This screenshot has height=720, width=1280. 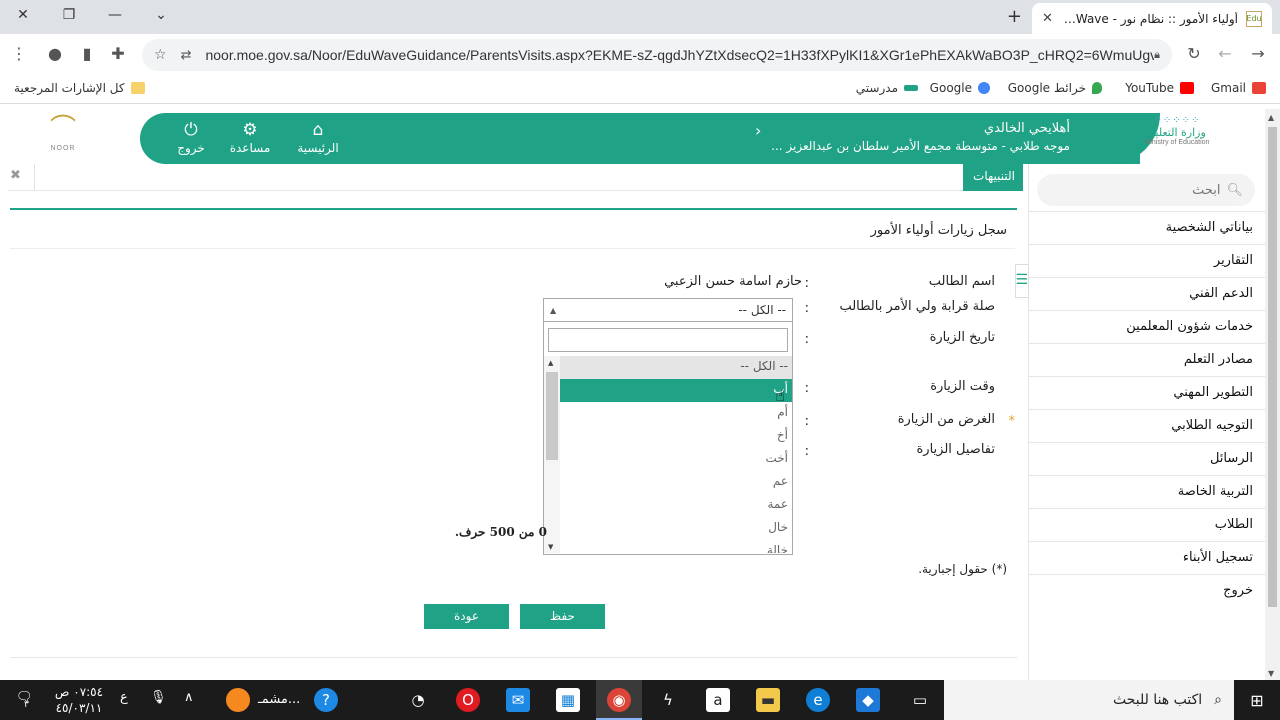 I want to click on noor-logo: ⌒ NOOR, so click(x=63, y=136).